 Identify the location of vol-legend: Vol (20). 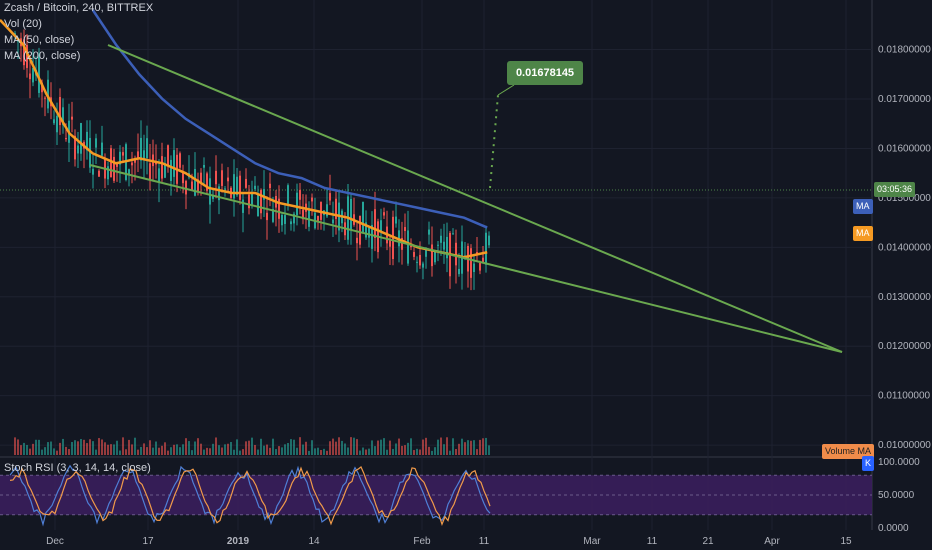
(23, 24).